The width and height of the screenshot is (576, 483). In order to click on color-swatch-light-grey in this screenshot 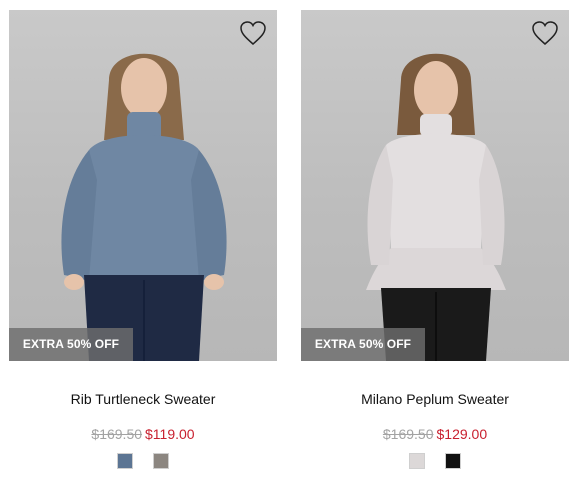, I will do `click(417, 461)`.